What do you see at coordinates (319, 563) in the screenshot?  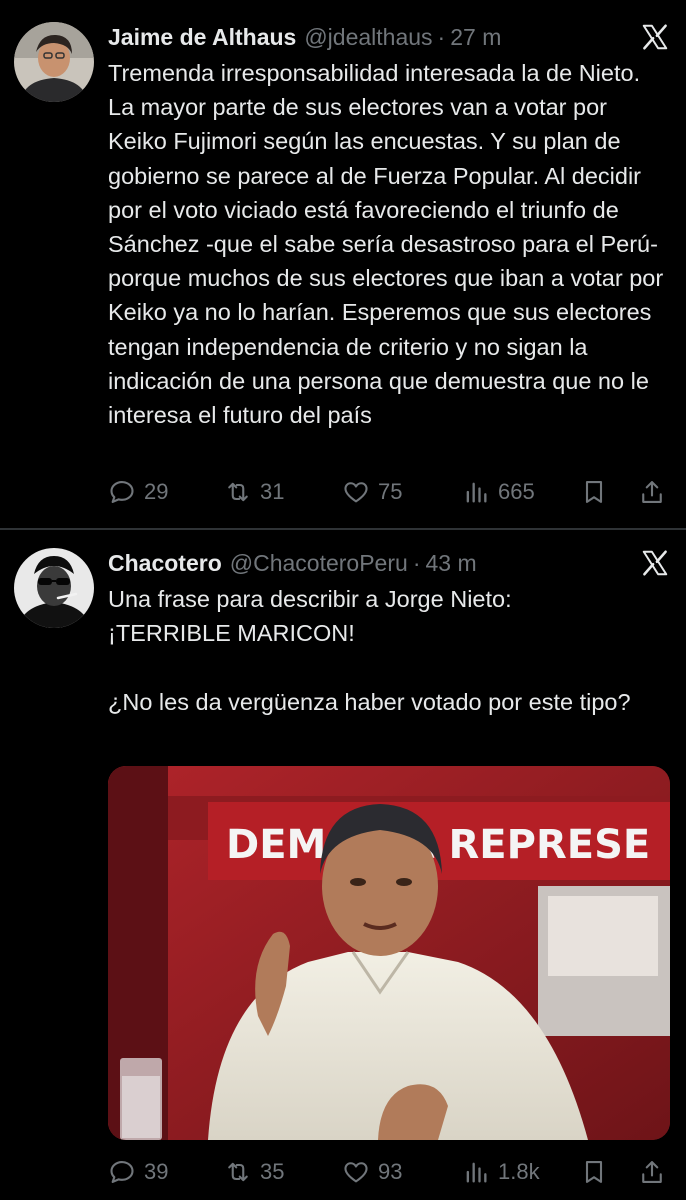 I see `author-handle: @ChacoteroPeru` at bounding box center [319, 563].